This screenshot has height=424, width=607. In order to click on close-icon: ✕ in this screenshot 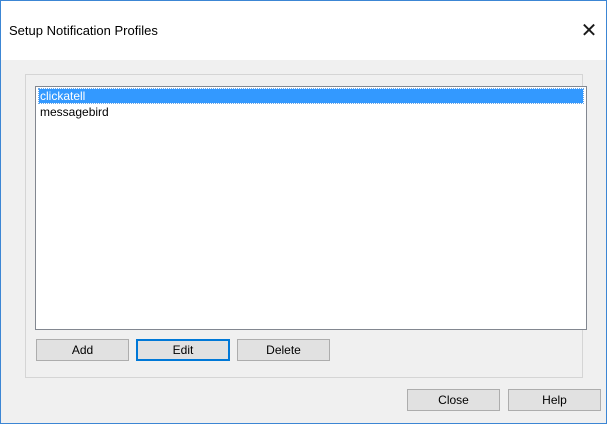, I will do `click(589, 30)`.